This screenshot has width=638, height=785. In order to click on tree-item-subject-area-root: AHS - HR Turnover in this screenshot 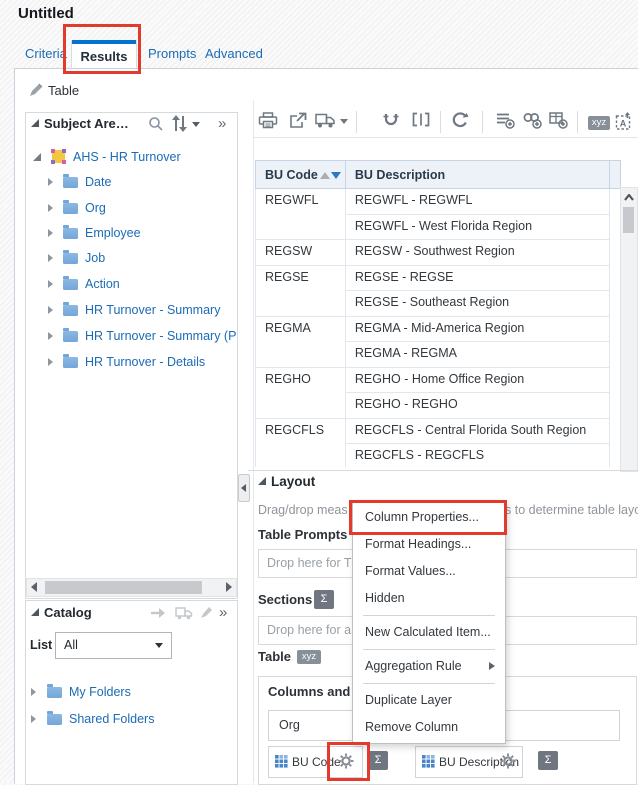, I will do `click(133, 158)`.